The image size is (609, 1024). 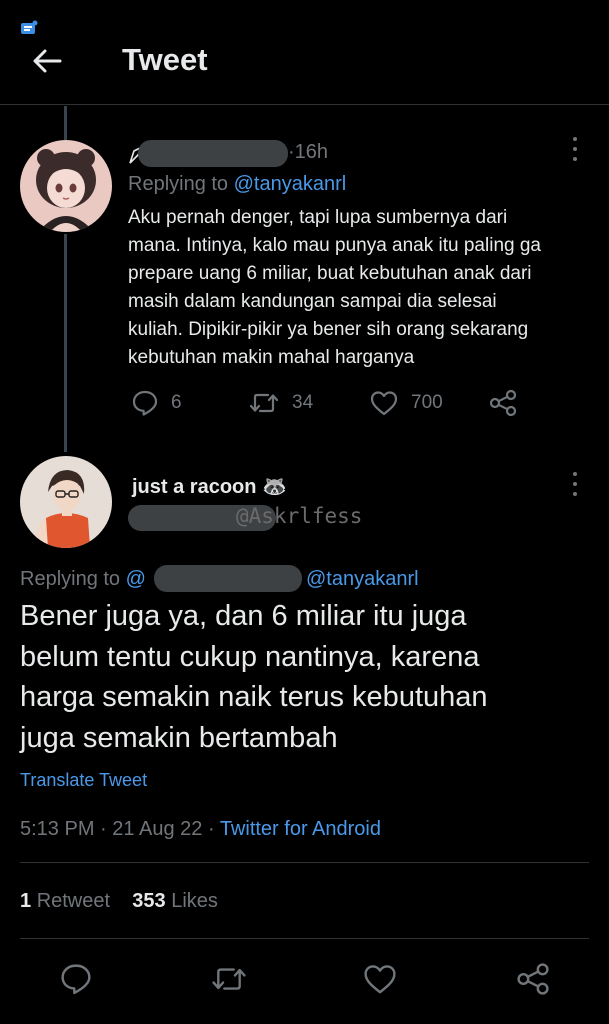 I want to click on retweet-button, so click(x=229, y=979).